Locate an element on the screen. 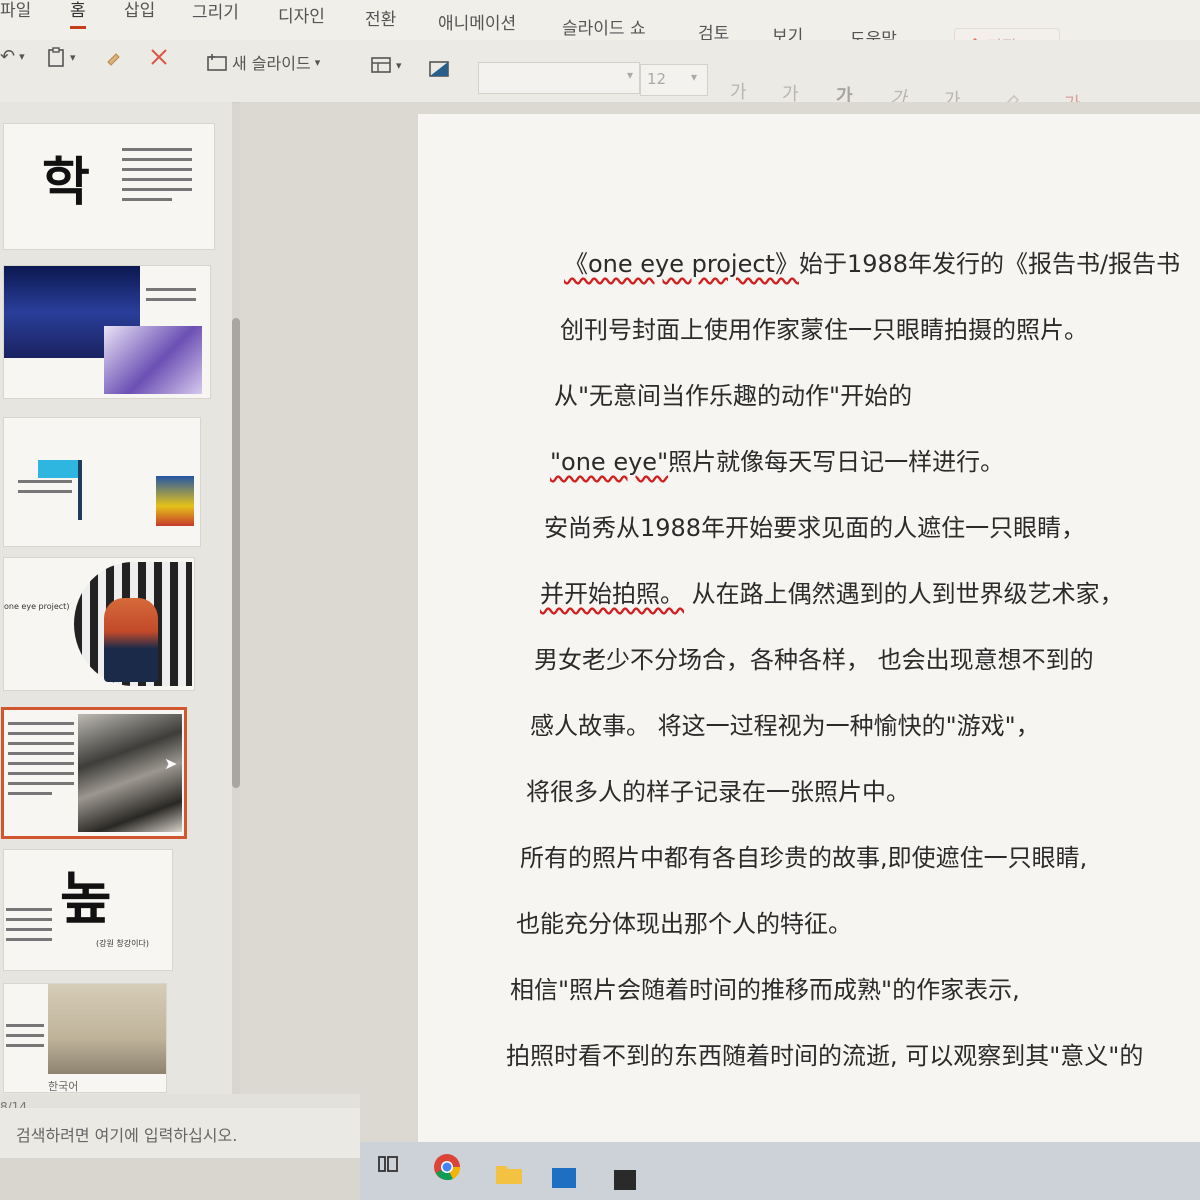  file-explorer-button is located at coordinates (509, 1175).